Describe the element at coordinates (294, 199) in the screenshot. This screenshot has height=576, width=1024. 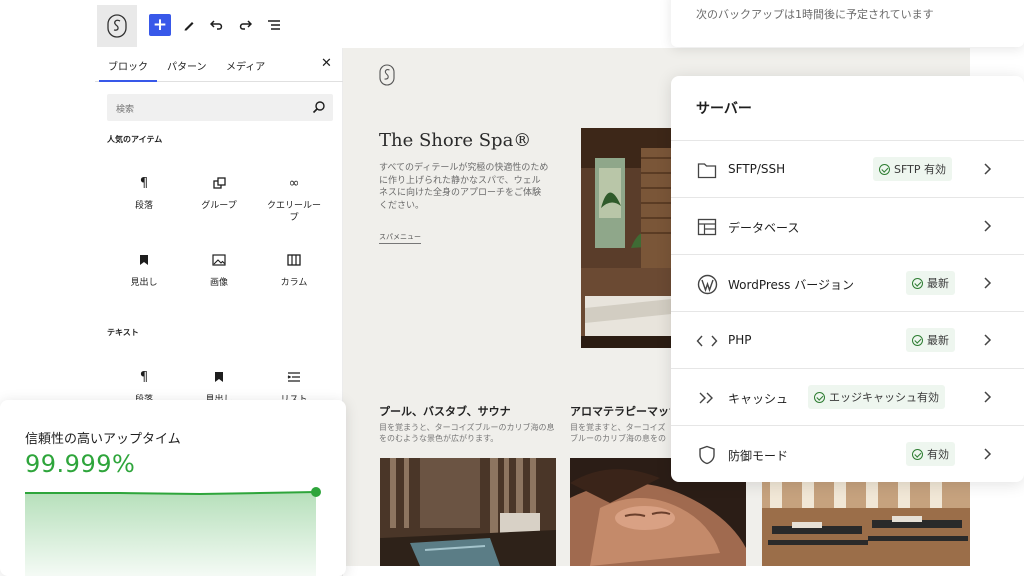
I see `block-query-loop: ∞ クエリールー プ` at that location.